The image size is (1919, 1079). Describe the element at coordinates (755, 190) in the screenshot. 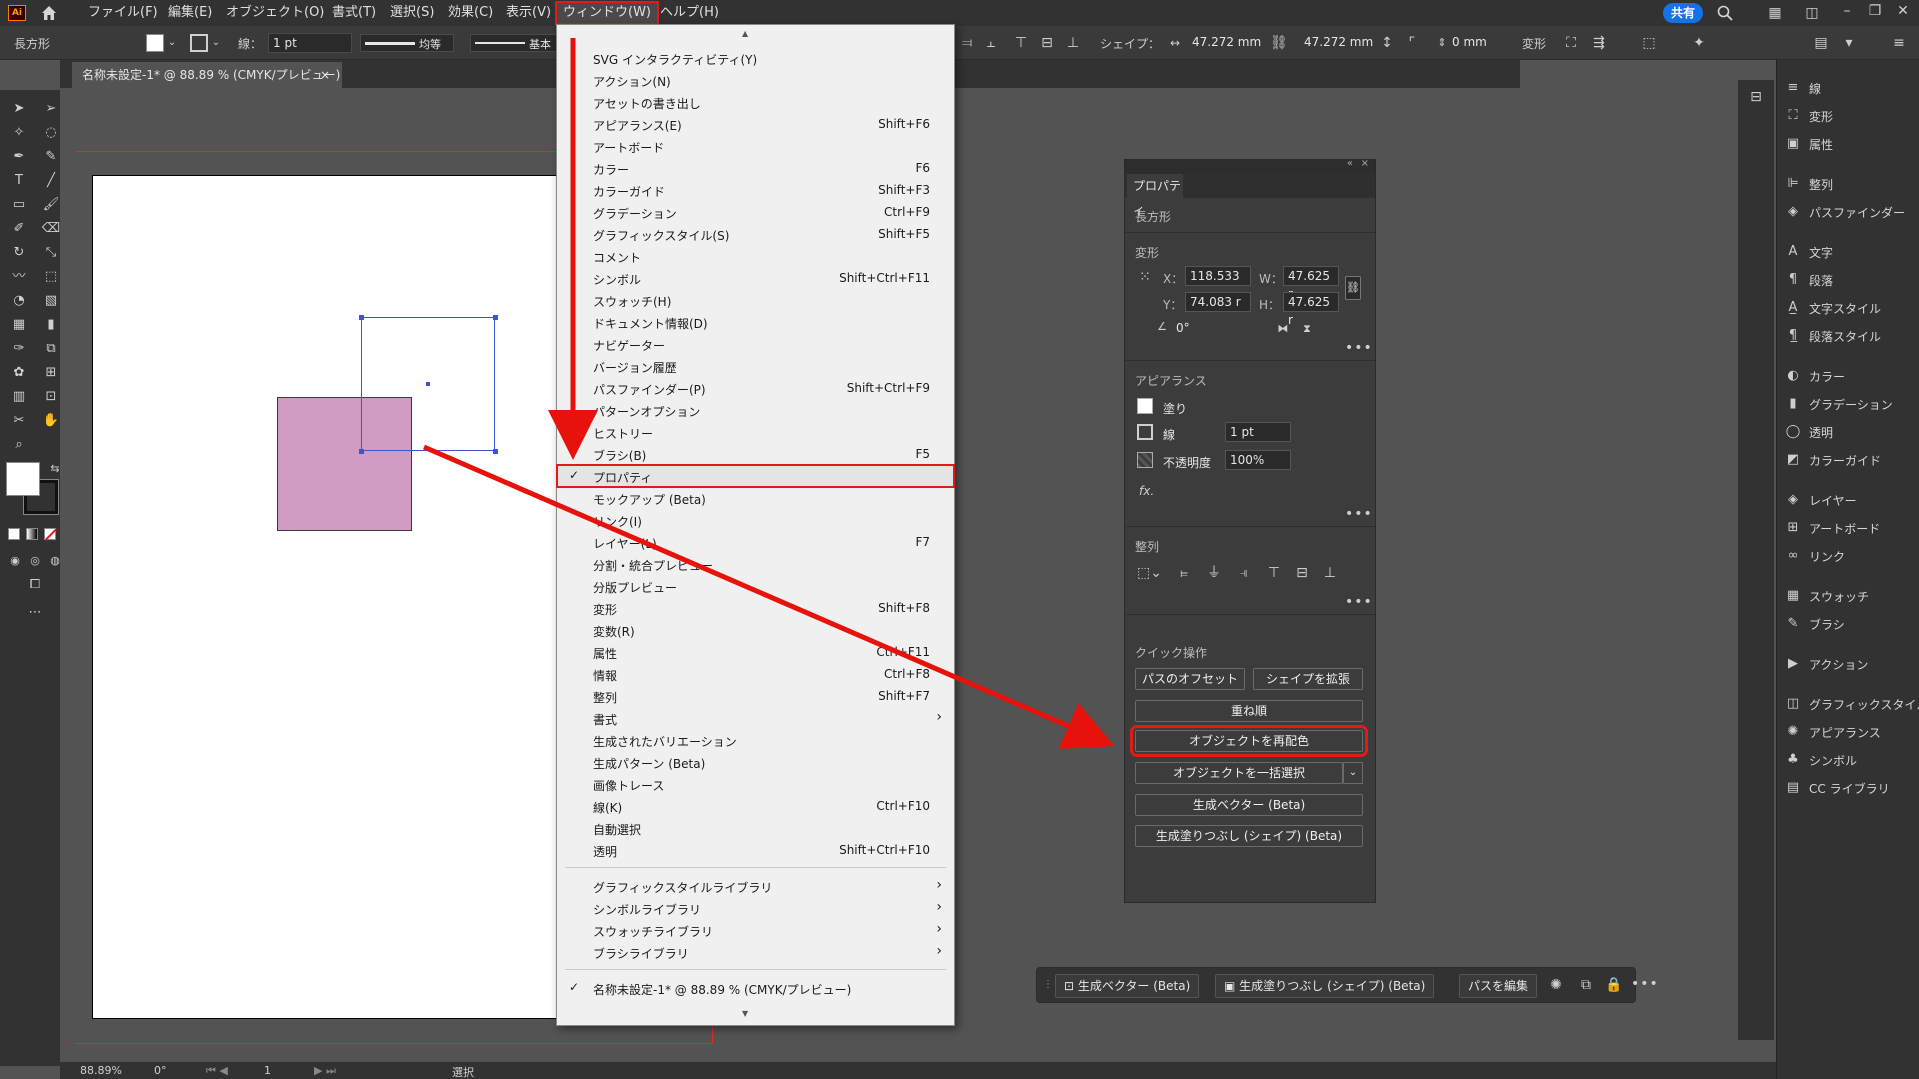

I see `window-menu-item: カラーガイド Shift+F3` at that location.